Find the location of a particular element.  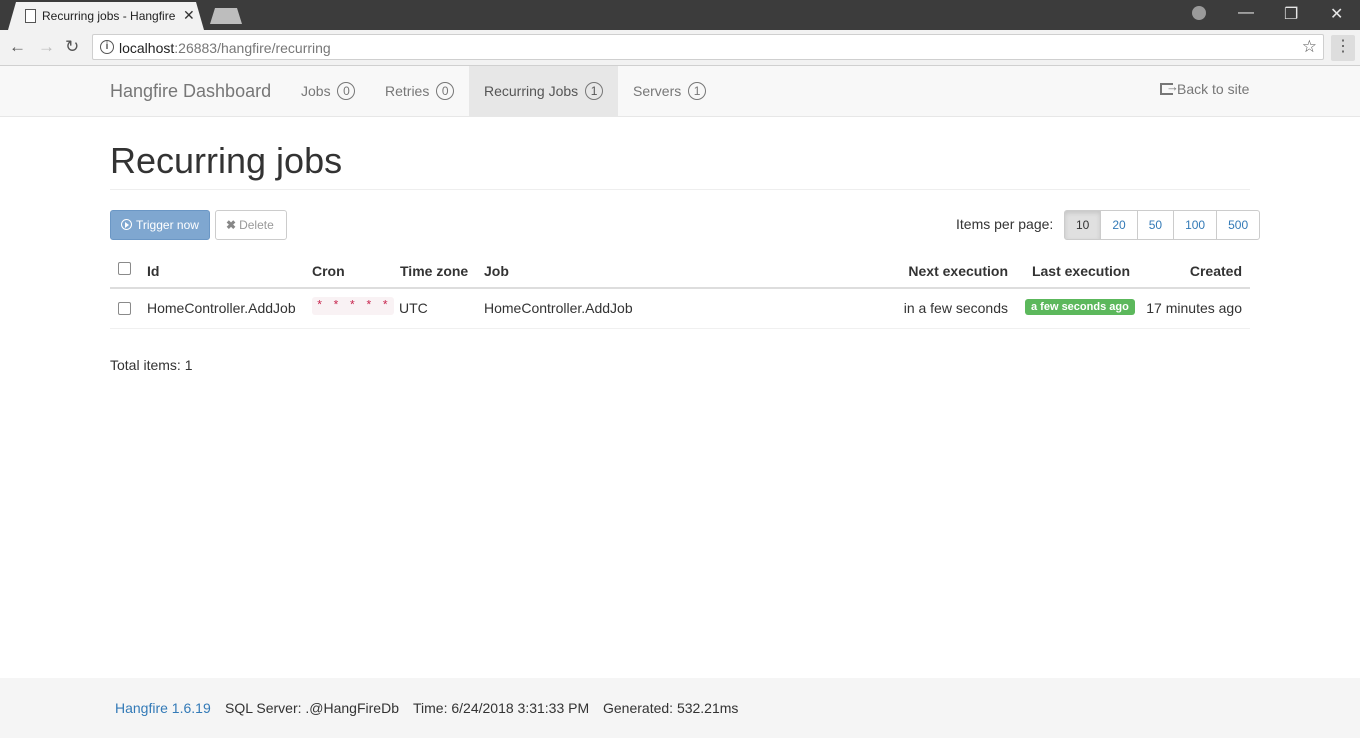

page-icon is located at coordinates (30, 16).